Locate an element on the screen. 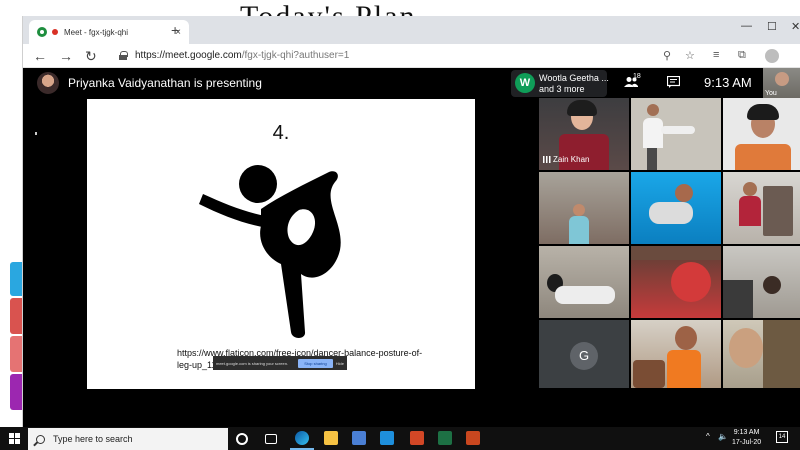 This screenshot has height=450, width=800. task-view-icon is located at coordinates (271, 439).